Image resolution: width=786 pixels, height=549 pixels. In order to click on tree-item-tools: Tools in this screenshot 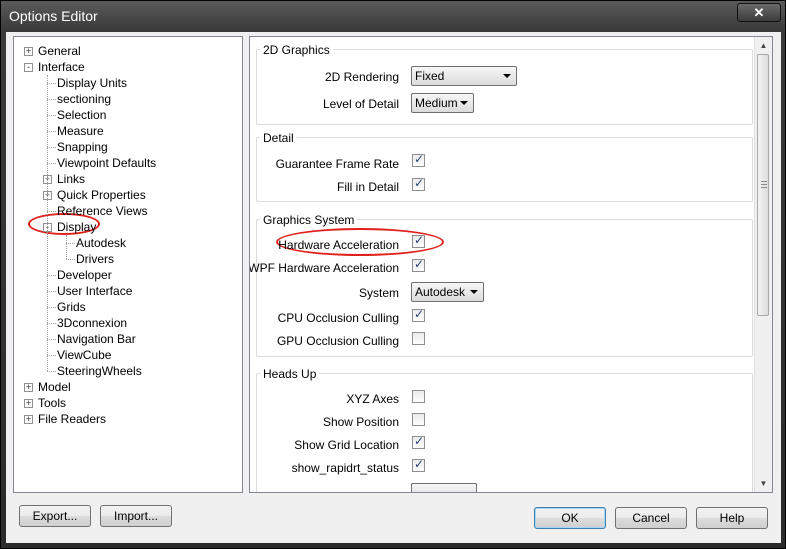, I will do `click(52, 403)`.